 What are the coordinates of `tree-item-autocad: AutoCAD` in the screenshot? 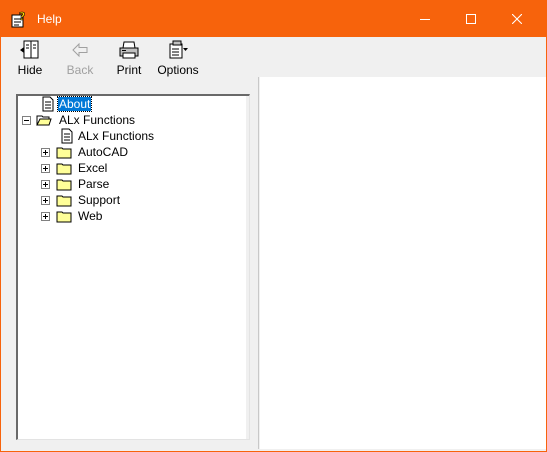 It's located at (132, 152).